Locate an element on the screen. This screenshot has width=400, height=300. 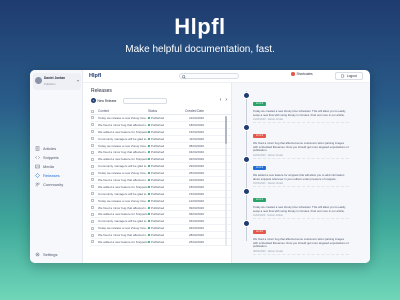
releases-toolbar: + New Release ‹ › is located at coordinates (159, 101).